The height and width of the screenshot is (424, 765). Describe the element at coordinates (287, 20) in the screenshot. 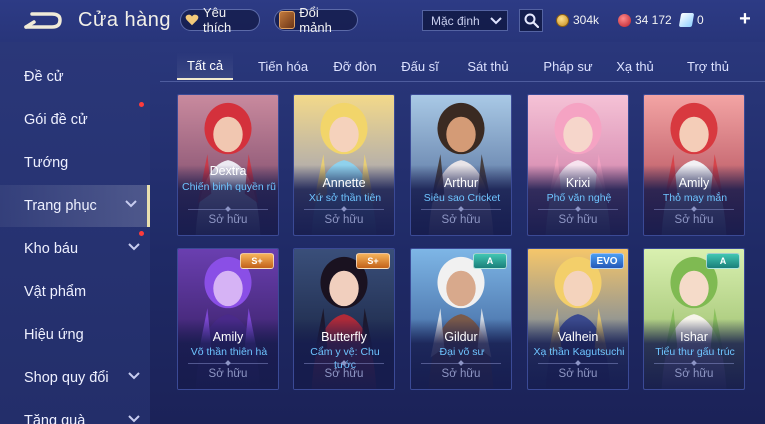

I see `shard-icon` at that location.